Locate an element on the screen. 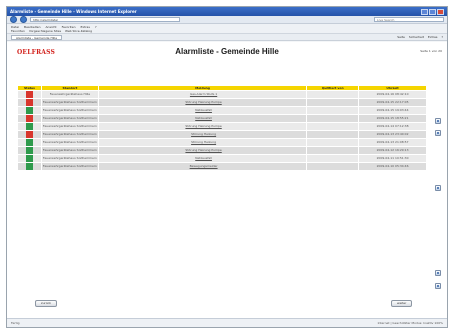  window-controls is located at coordinates (432, 11).